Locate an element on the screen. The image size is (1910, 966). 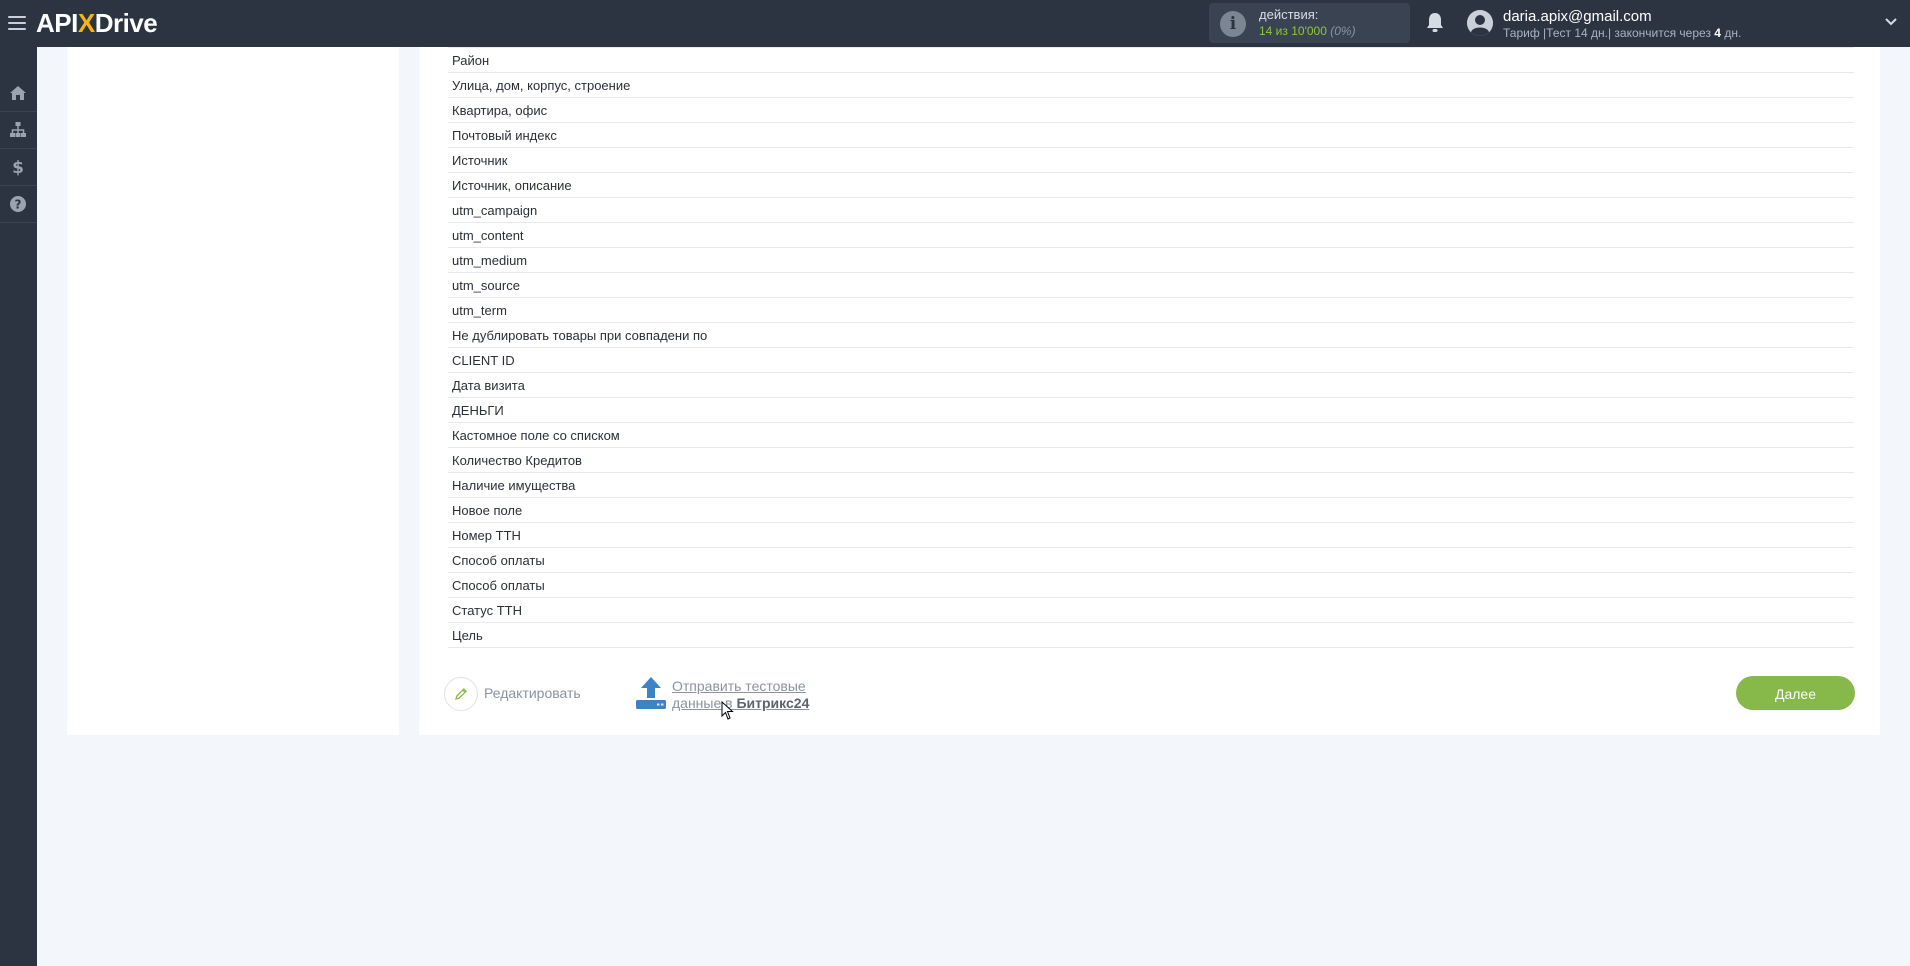
sidebar-item-connections is located at coordinates (18, 130).